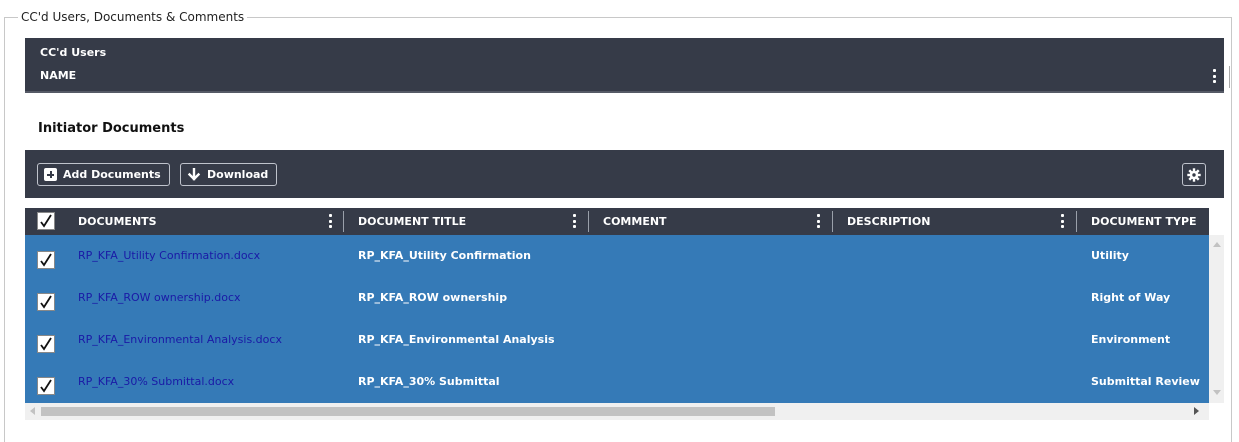 This screenshot has height=442, width=1239. What do you see at coordinates (1217, 392) in the screenshot?
I see `scroll-down-arrow-icon` at bounding box center [1217, 392].